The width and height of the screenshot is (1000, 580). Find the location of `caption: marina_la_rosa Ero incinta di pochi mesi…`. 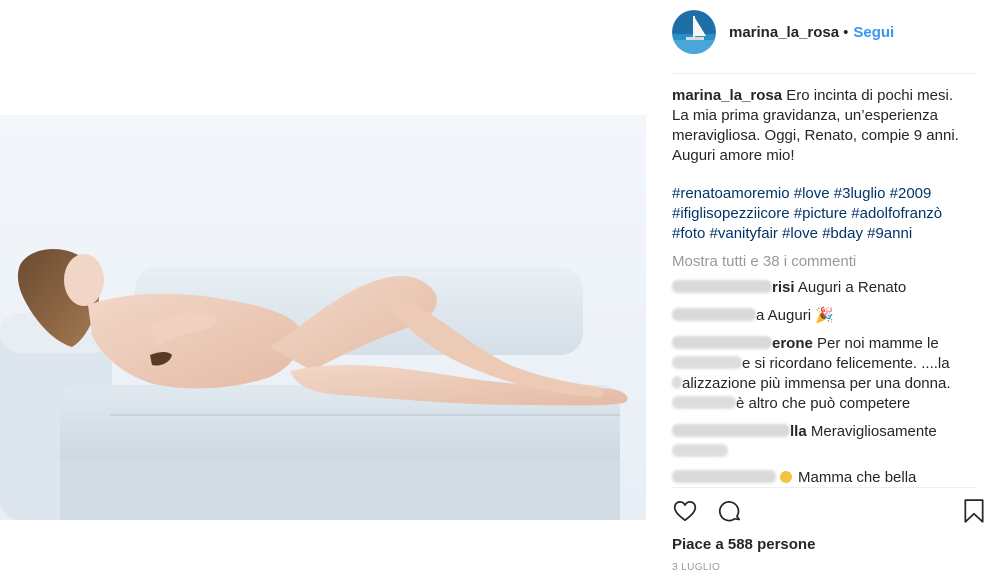

caption: marina_la_rosa Ero incinta di pochi mesi… is located at coordinates (831, 126).